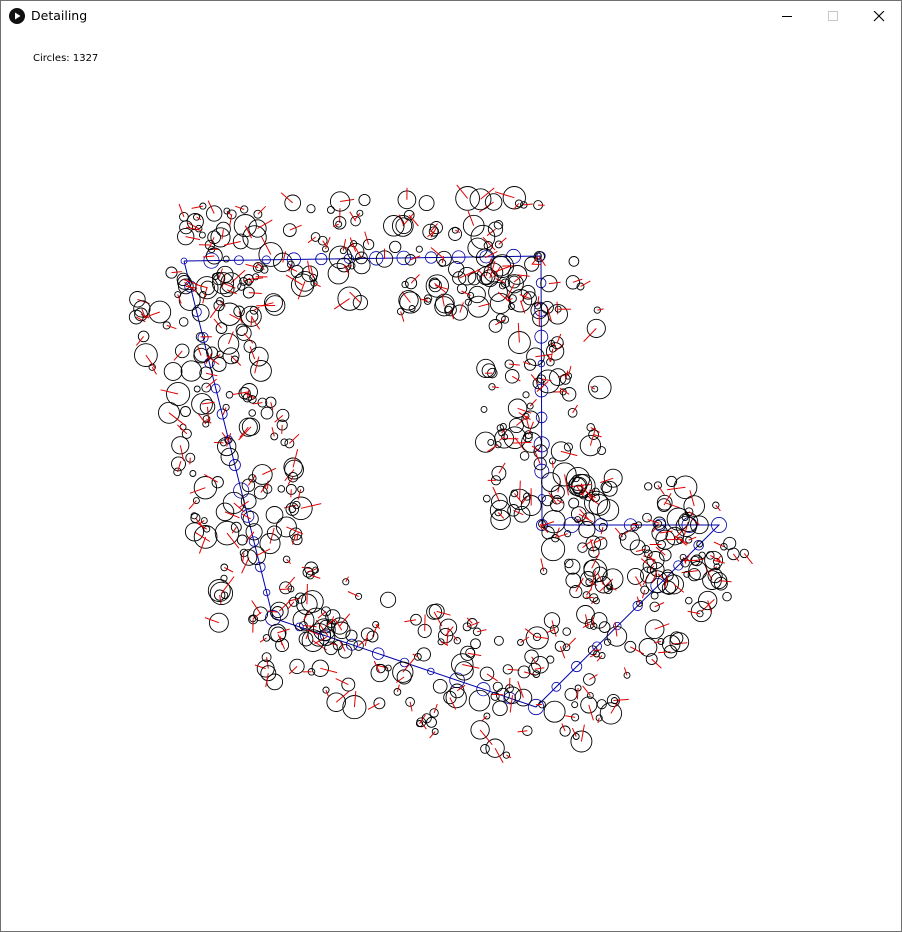  Describe the element at coordinates (451, 16) in the screenshot. I see `title-bar: Detailing` at that location.